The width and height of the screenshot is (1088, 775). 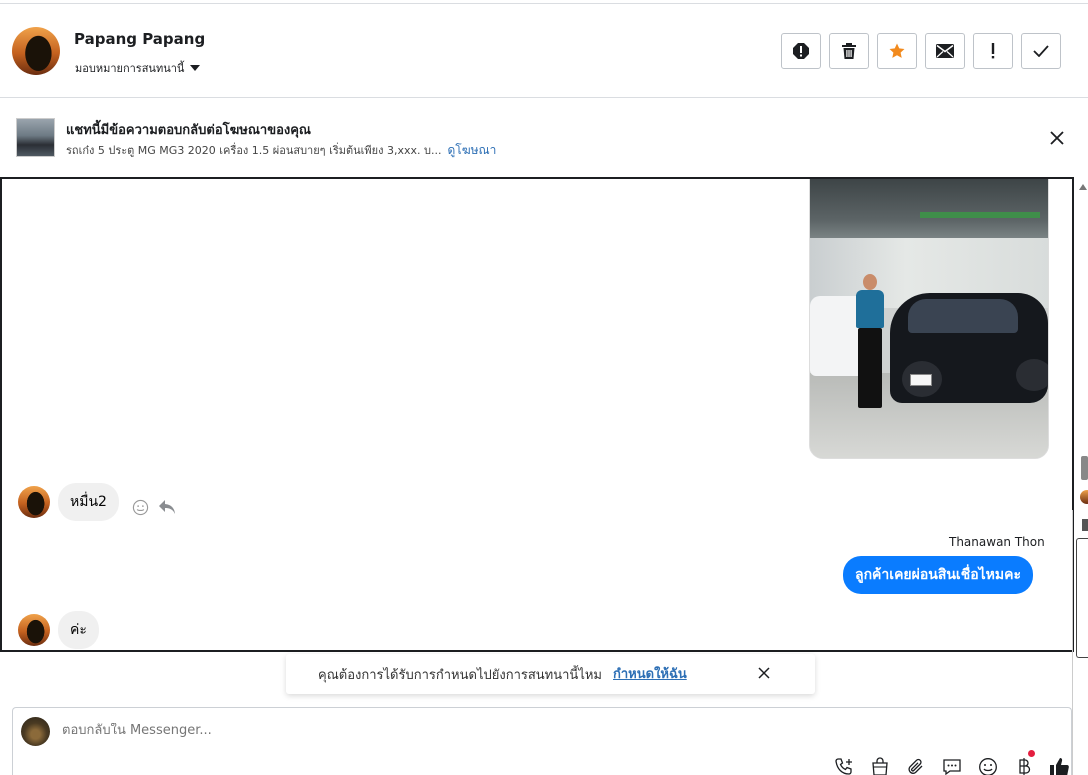 What do you see at coordinates (1085, 525) in the screenshot?
I see `side-panel-thumbnail` at bounding box center [1085, 525].